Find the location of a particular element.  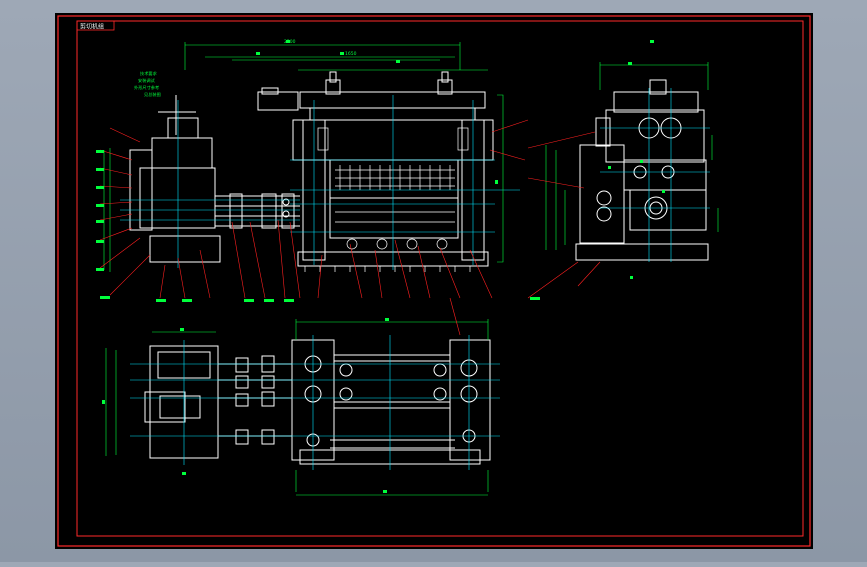

note-line-1: 技术要求 is located at coordinates (149, 73).